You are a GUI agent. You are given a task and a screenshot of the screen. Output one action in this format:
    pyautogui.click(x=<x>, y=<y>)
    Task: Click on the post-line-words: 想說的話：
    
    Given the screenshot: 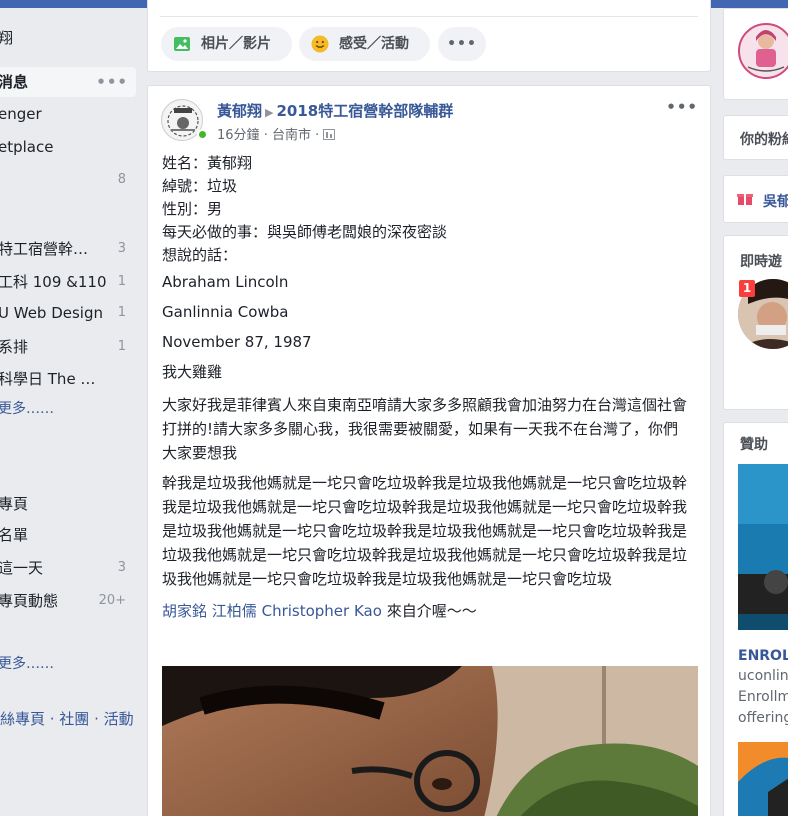 What is the action you would take?
    pyautogui.click(x=200, y=255)
    